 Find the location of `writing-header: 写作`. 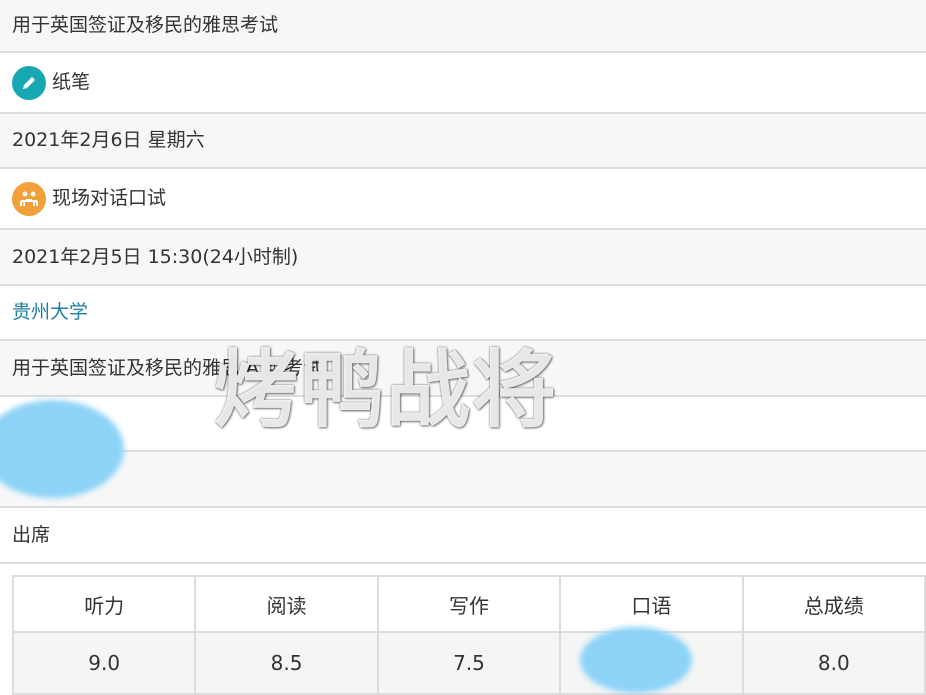

writing-header: 写作 is located at coordinates (469, 604).